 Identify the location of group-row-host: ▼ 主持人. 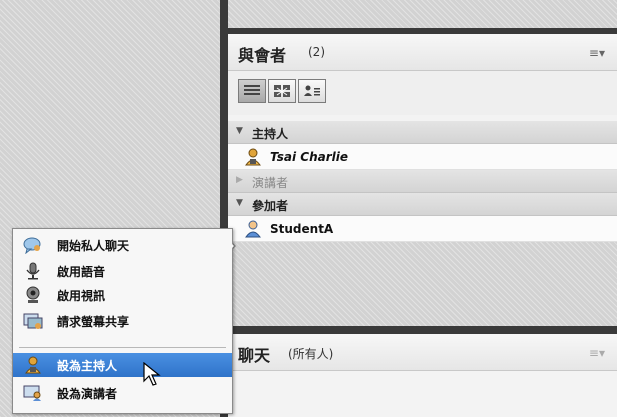
(422, 132).